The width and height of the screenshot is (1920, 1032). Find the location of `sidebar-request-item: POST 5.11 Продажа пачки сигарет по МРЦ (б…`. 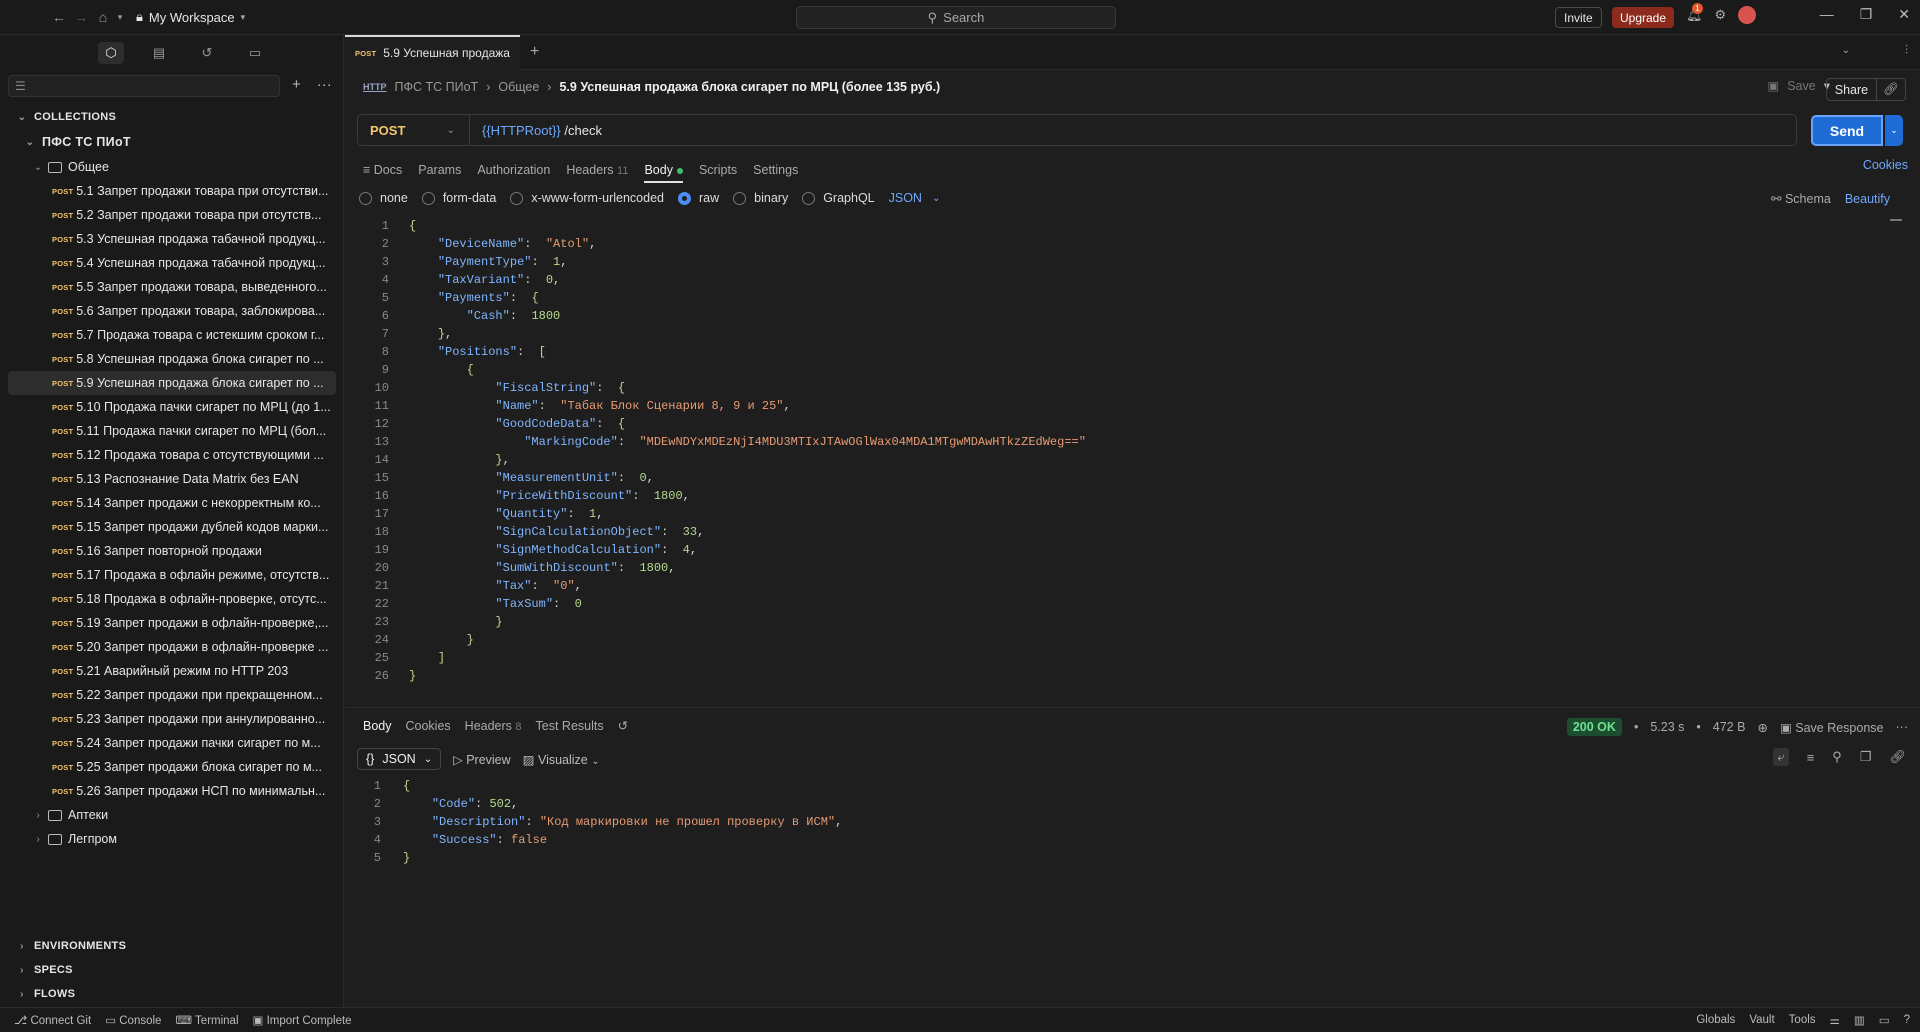

sidebar-request-item: POST 5.11 Продажа пачки сигарет по МРЦ (б… is located at coordinates (172, 431).